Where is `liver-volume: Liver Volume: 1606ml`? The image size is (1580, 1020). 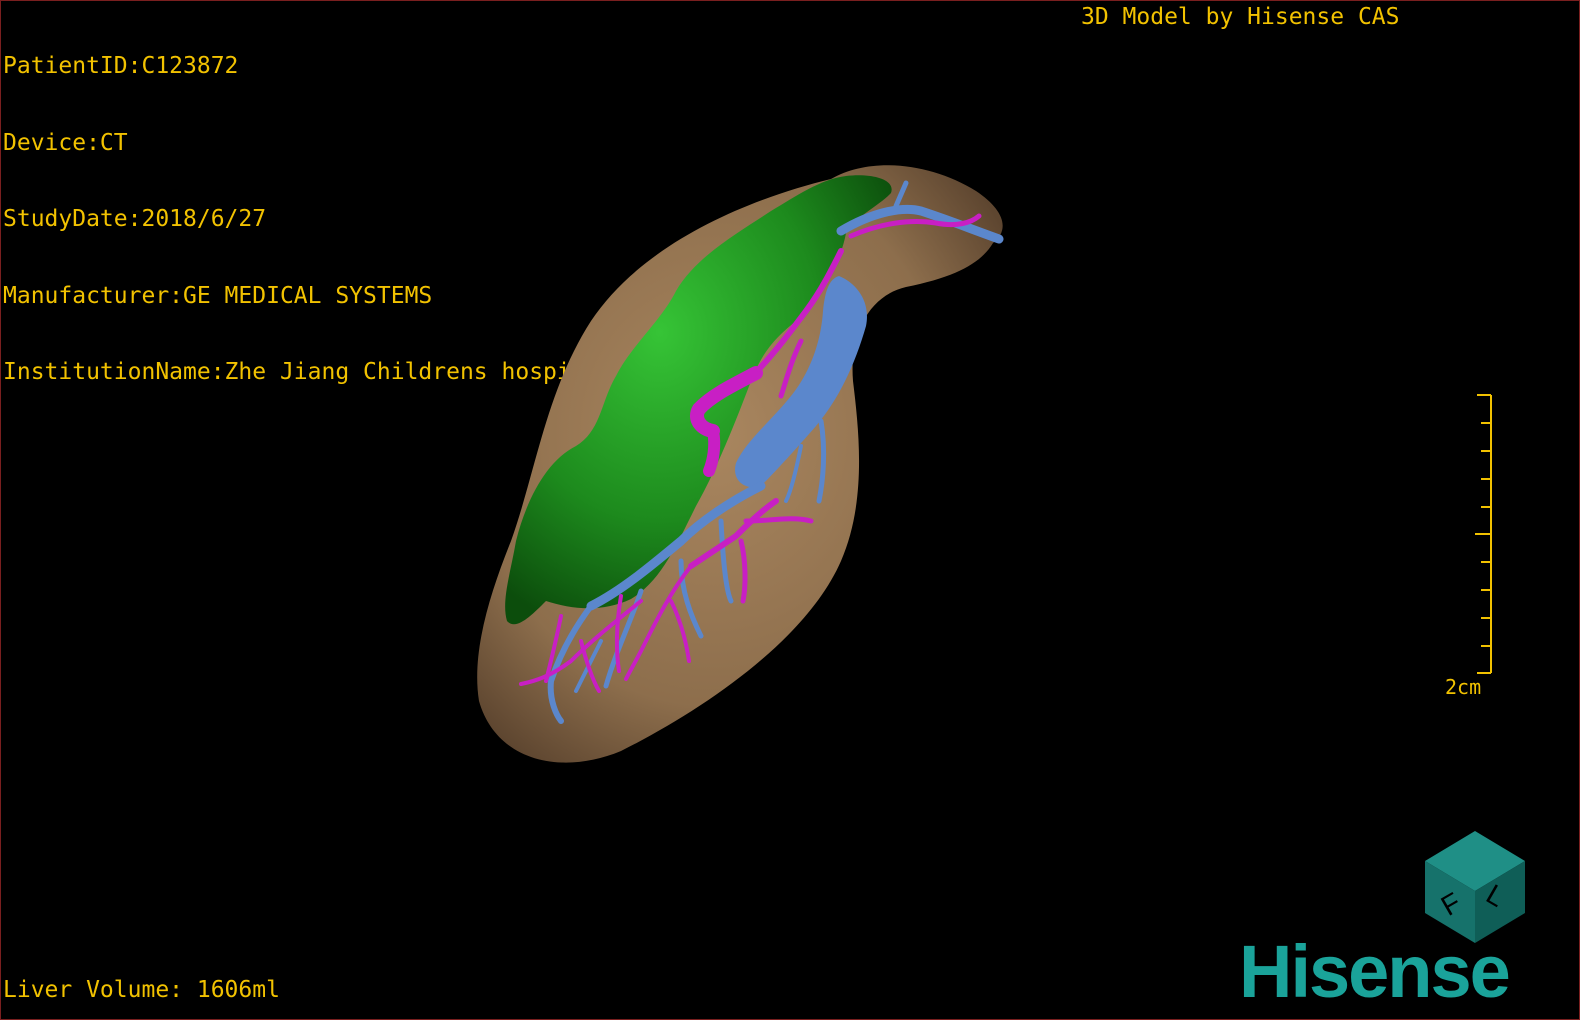 liver-volume: Liver Volume: 1606ml is located at coordinates (141, 990).